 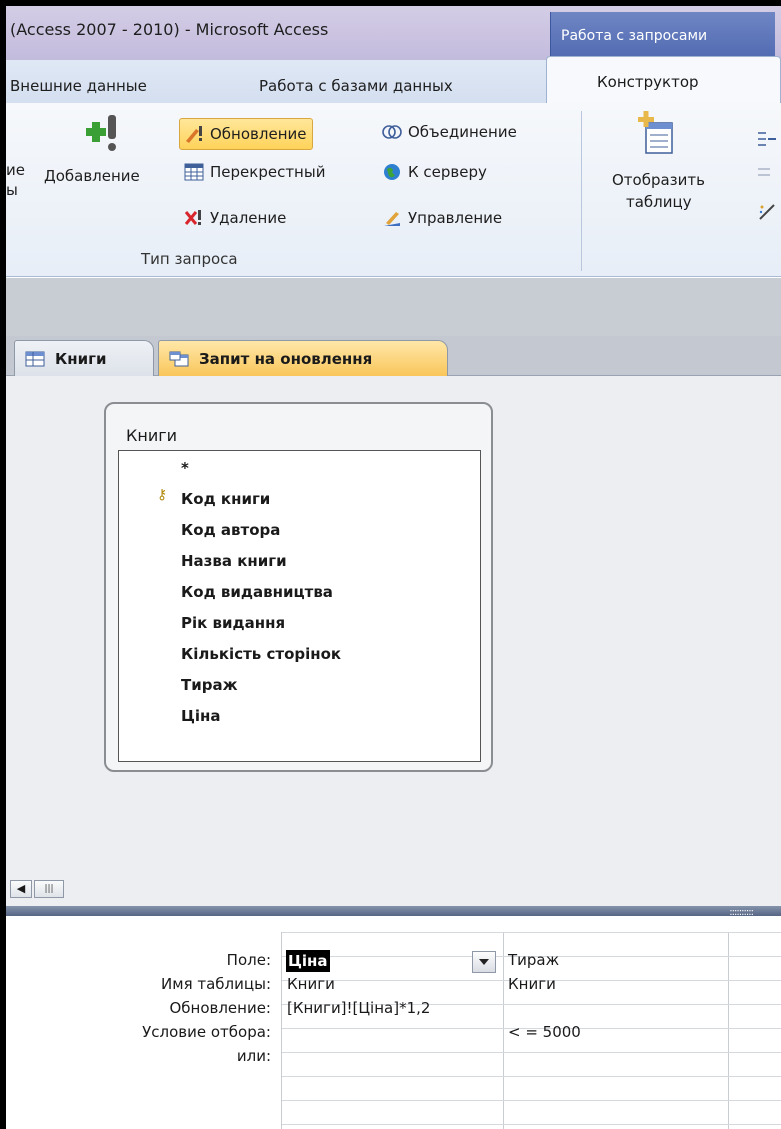 What do you see at coordinates (533, 960) in the screenshot?
I see `grid-field-cell-col2: Тираж` at bounding box center [533, 960].